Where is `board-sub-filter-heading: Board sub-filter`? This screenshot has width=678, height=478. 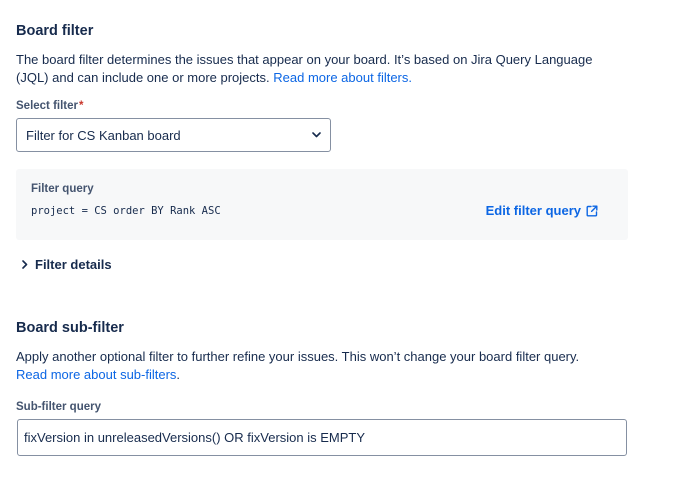
board-sub-filter-heading: Board sub-filter is located at coordinates (70, 328).